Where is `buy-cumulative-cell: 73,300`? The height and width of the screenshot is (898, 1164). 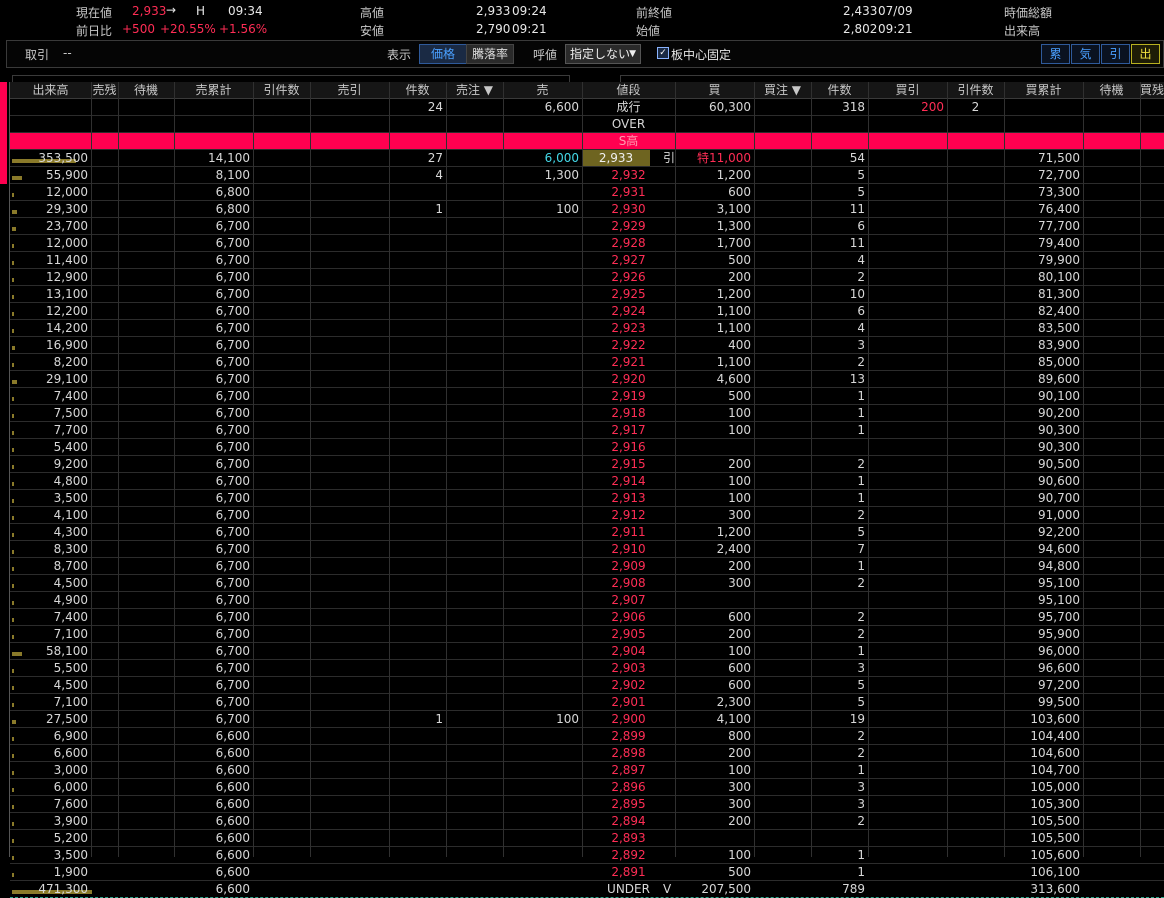
buy-cumulative-cell: 73,300 is located at coordinates (1059, 192).